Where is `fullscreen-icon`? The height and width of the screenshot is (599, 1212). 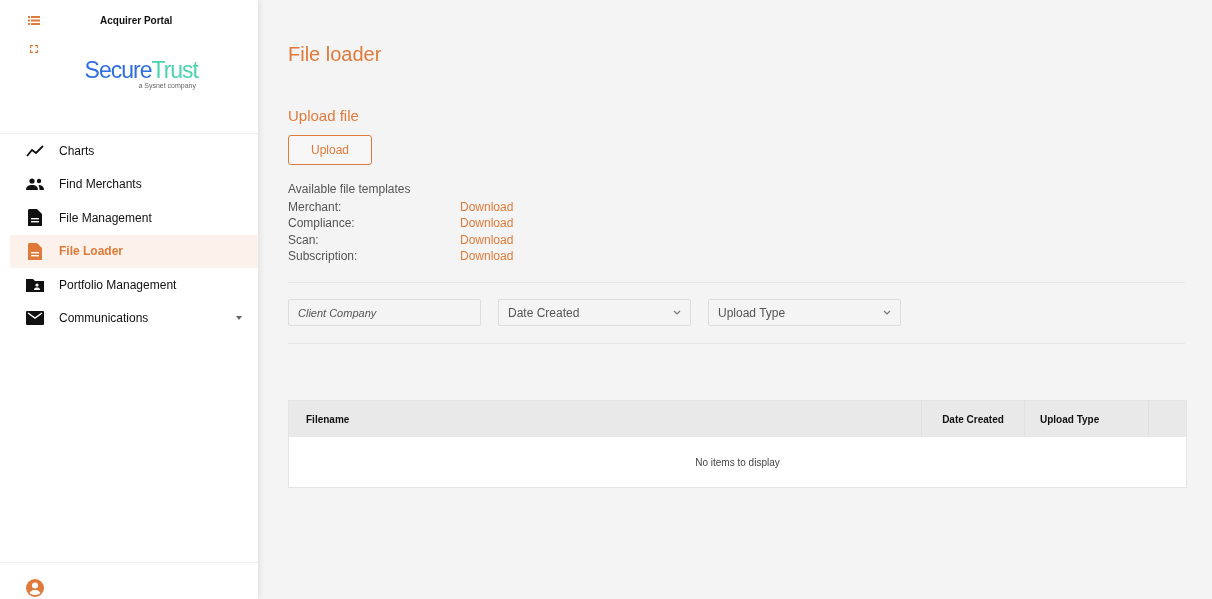
fullscreen-icon is located at coordinates (34, 49).